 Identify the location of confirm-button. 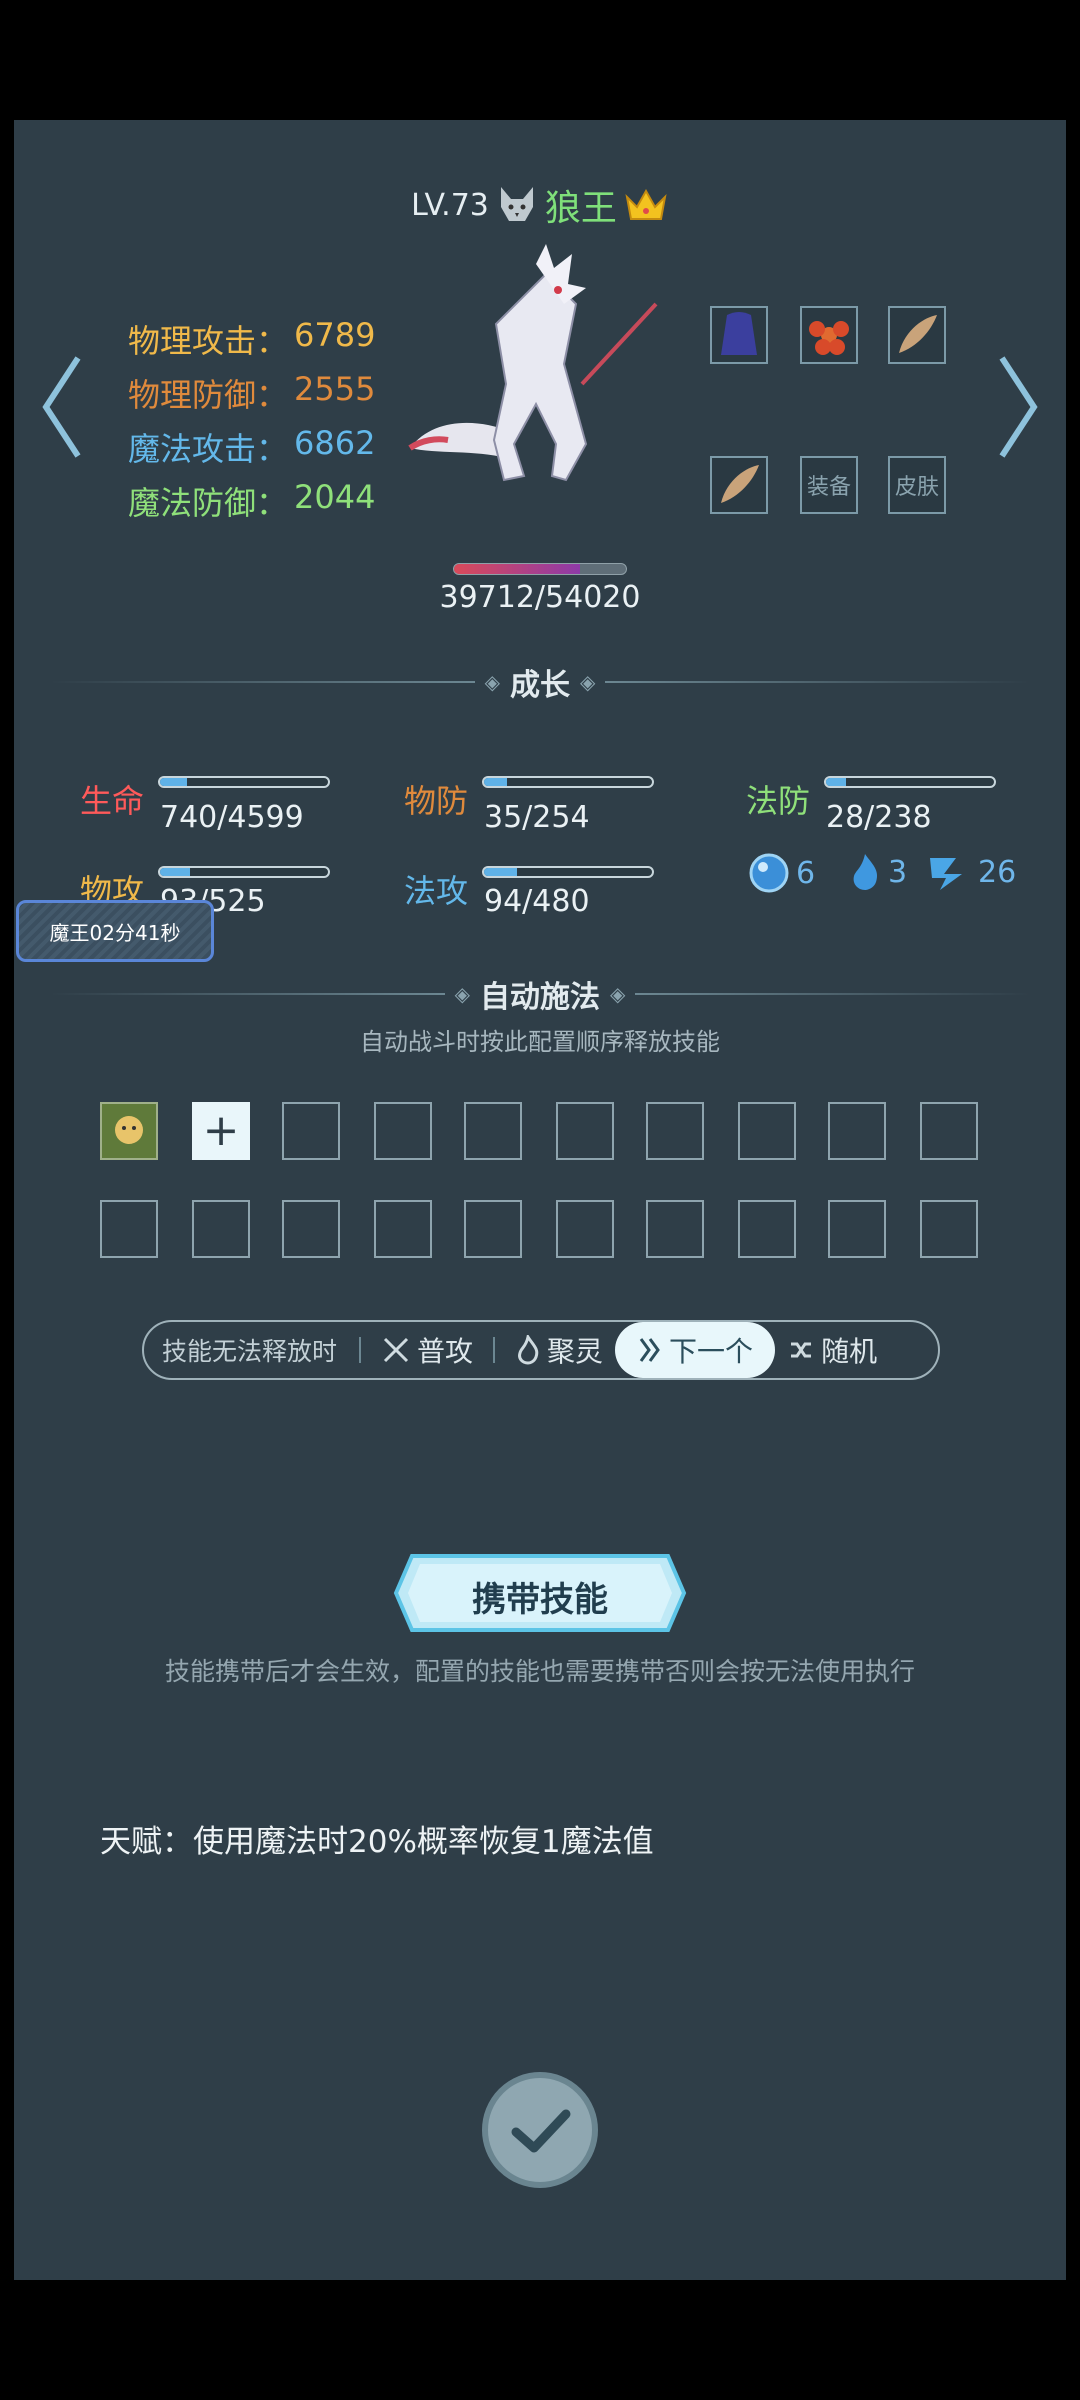
(540, 2130).